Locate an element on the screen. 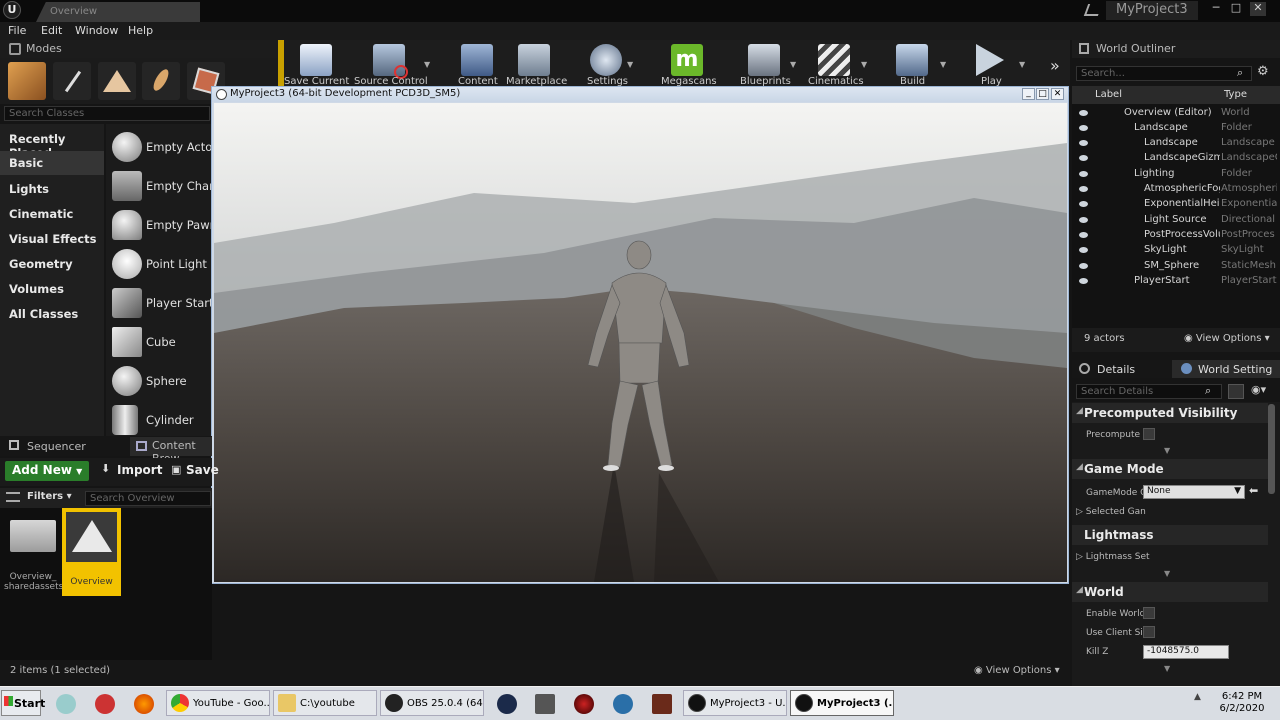 This screenshot has height=720, width=1280. use-client-side-checkbox is located at coordinates (1149, 632).